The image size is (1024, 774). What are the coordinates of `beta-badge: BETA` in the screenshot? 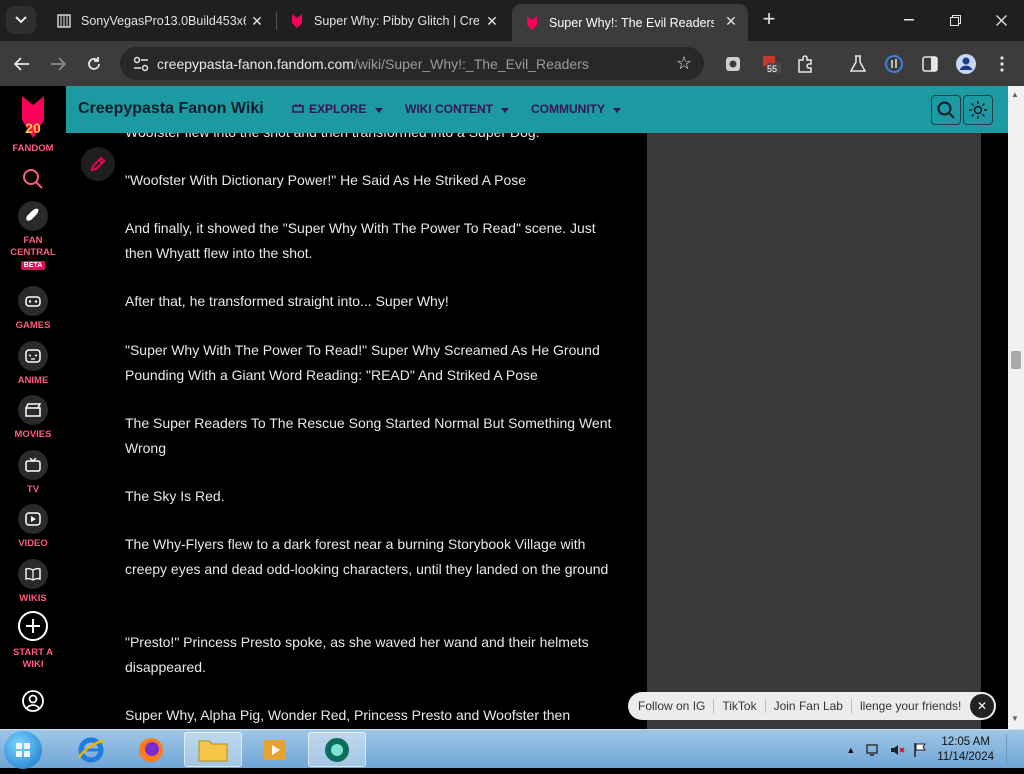 It's located at (33, 265).